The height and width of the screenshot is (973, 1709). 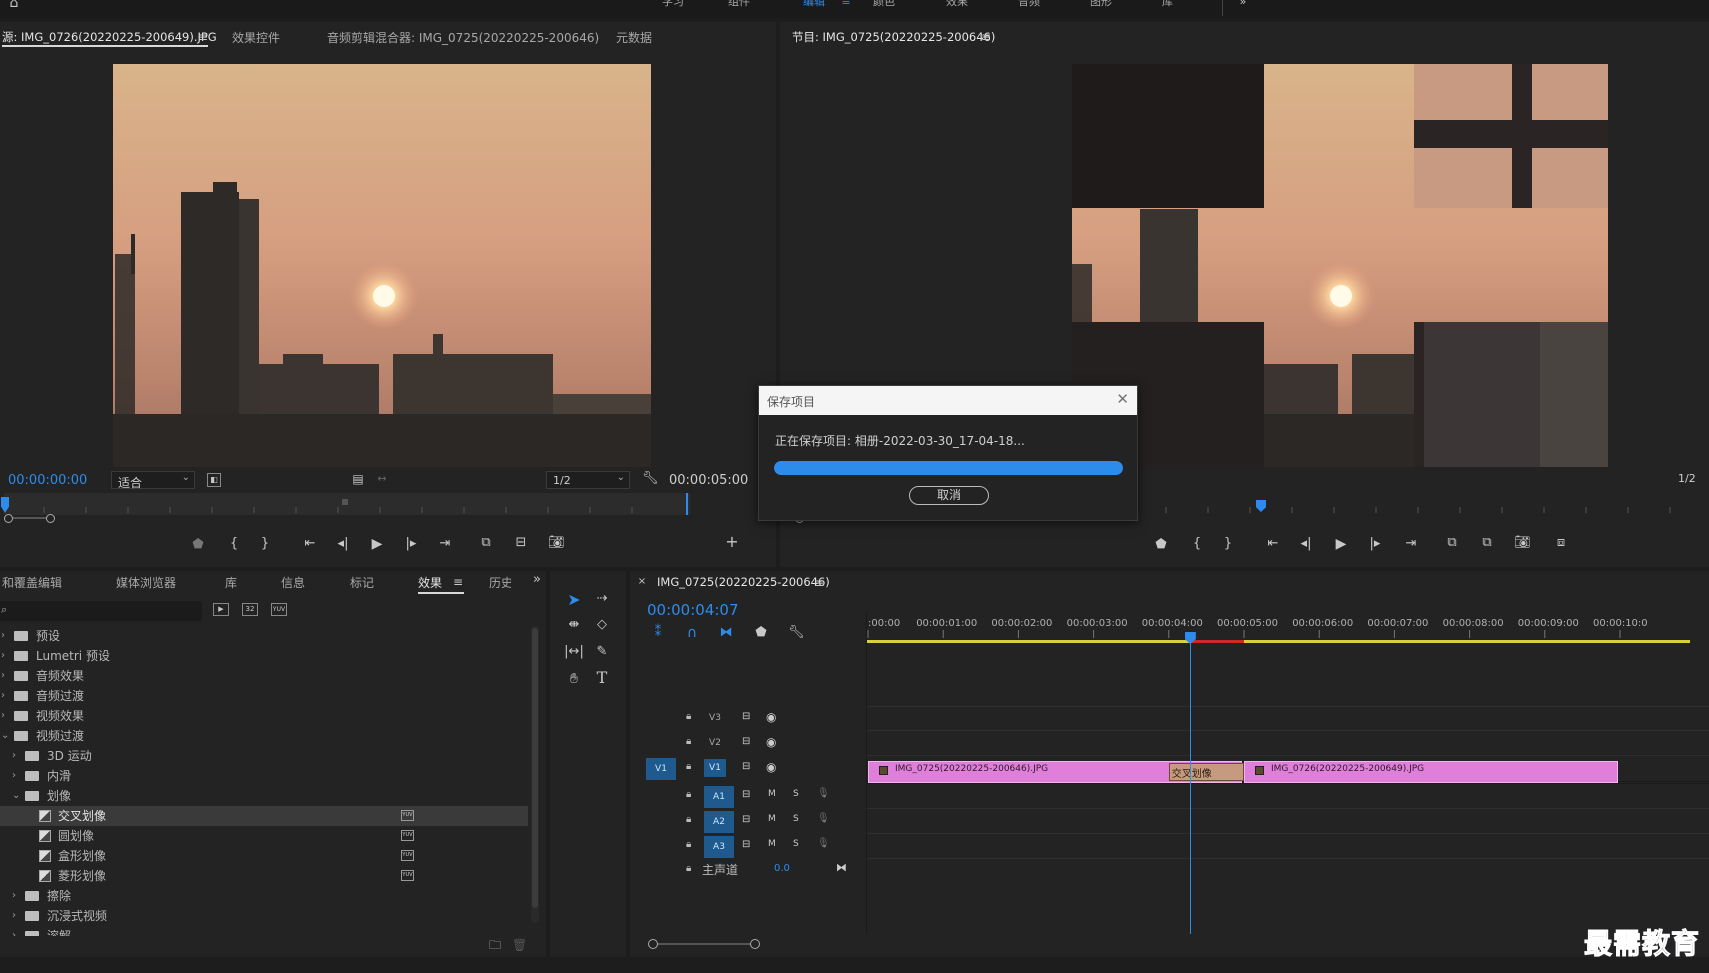 I want to click on compare-view-icon: ⧈, so click(x=1561, y=543).